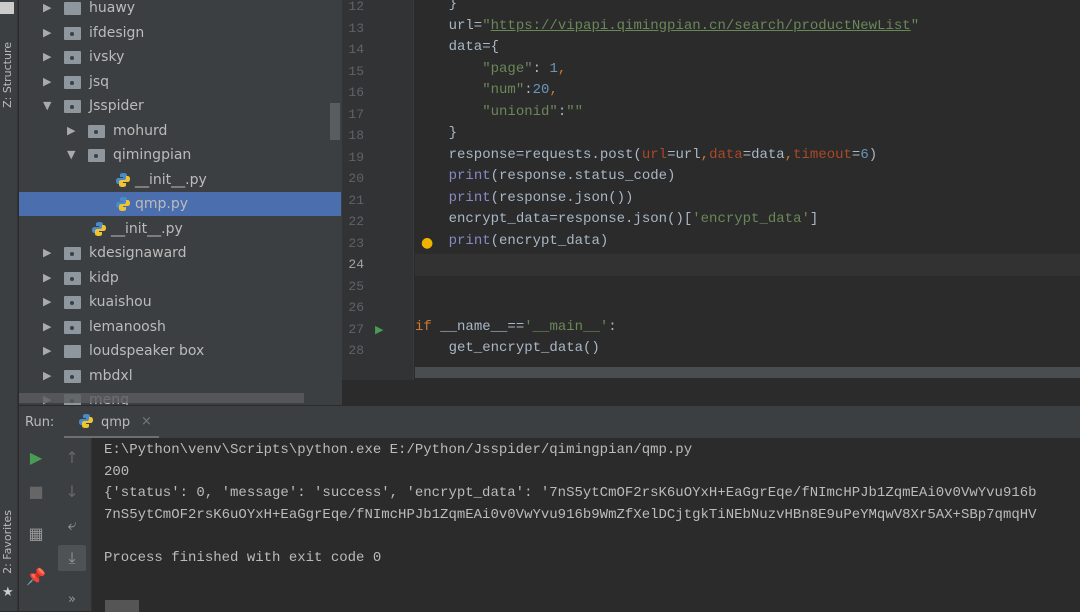  Describe the element at coordinates (180, 204) in the screenshot. I see `tree-item: qmp.py` at that location.